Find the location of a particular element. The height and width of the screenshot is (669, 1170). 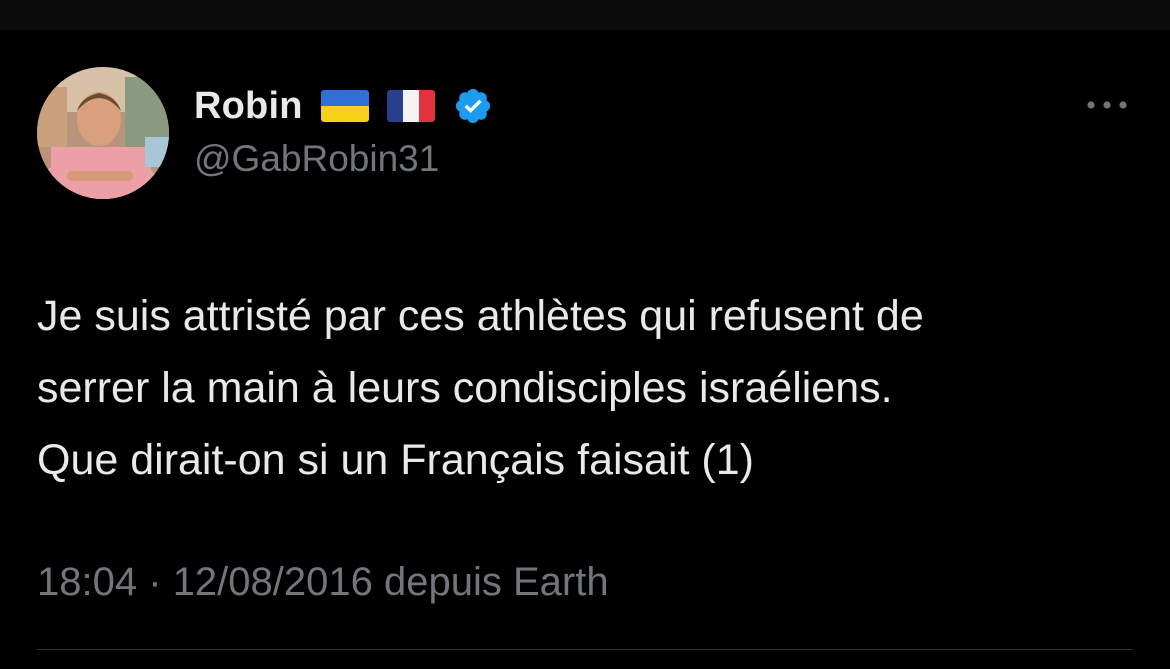

verified-badge-icon is located at coordinates (473, 106).